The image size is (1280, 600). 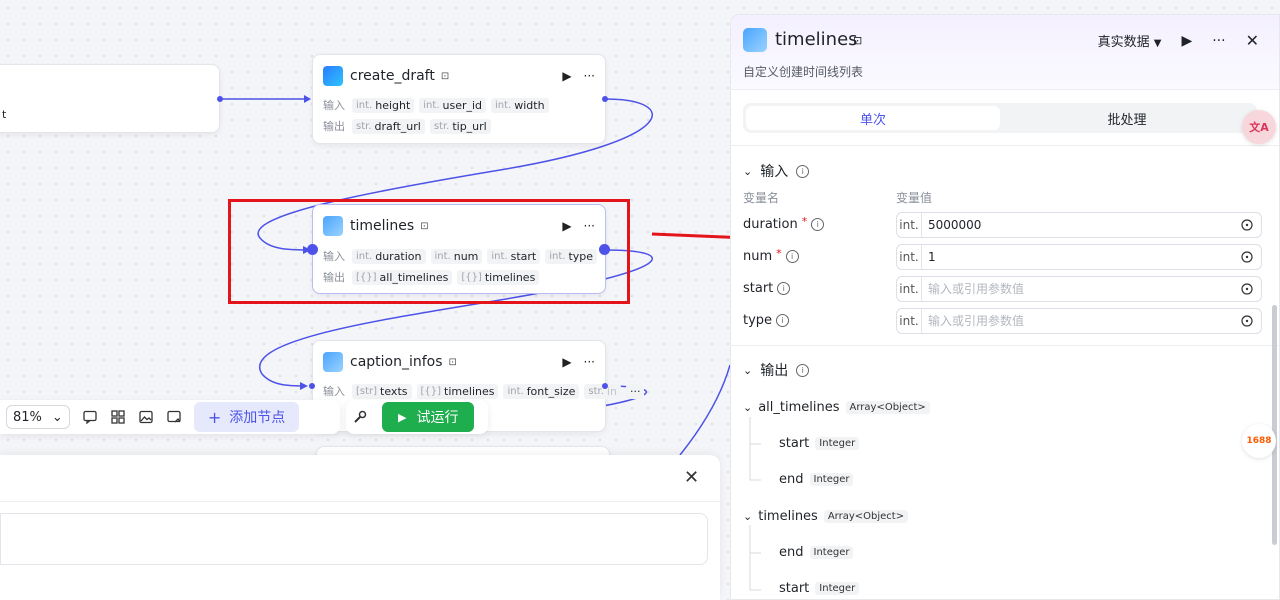 I want to click on node-title: create_draft, so click(x=392, y=76).